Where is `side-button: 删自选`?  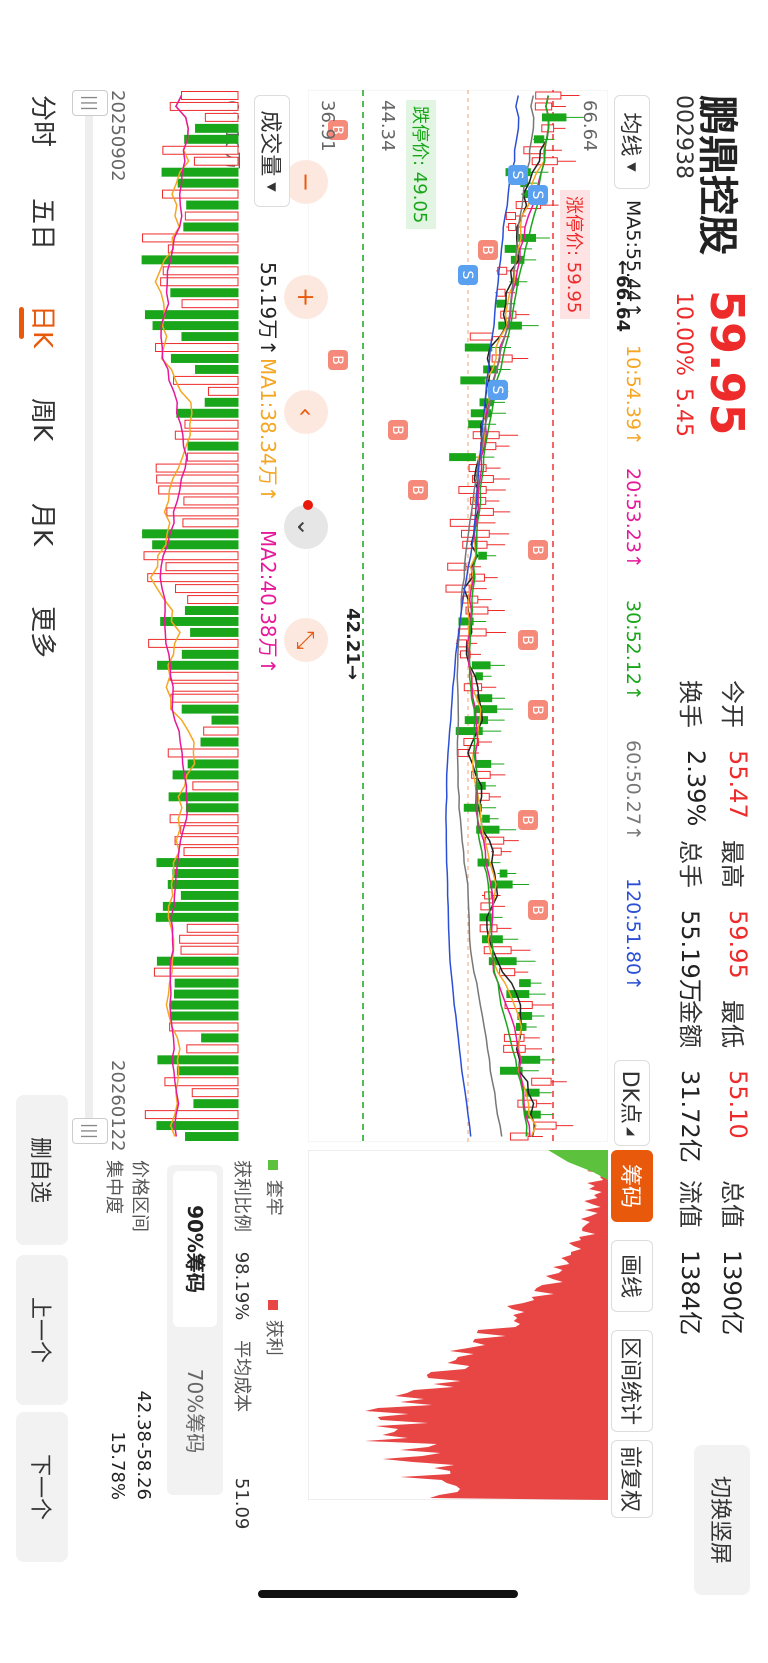 side-button: 删自选 is located at coordinates (42, 1170).